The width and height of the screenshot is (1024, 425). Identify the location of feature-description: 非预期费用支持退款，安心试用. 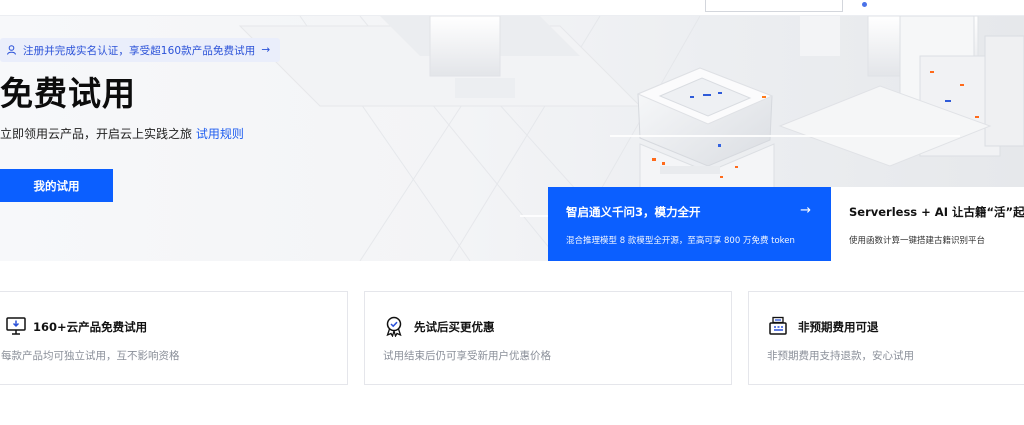
(840, 356).